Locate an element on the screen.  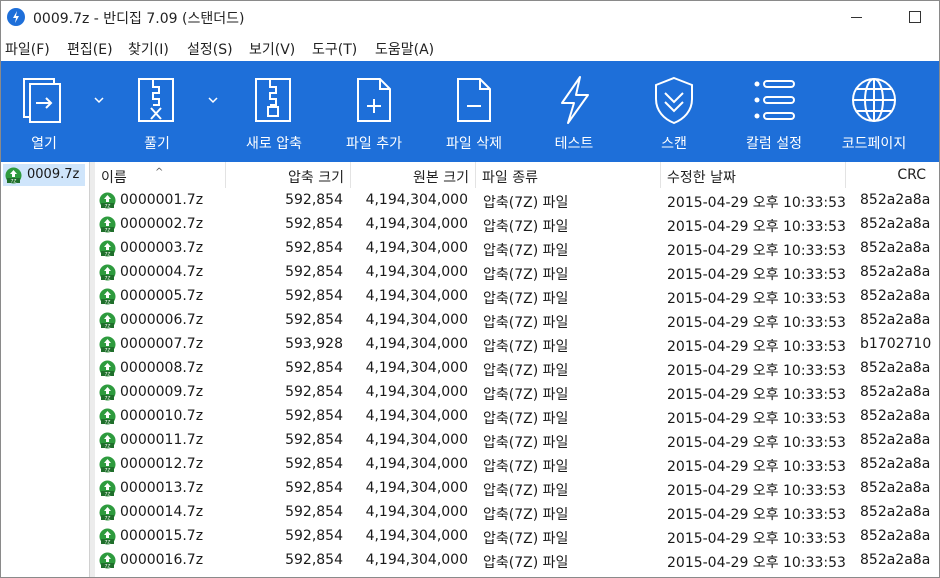
column-header-file-type: 파일 종류 is located at coordinates (568, 175).